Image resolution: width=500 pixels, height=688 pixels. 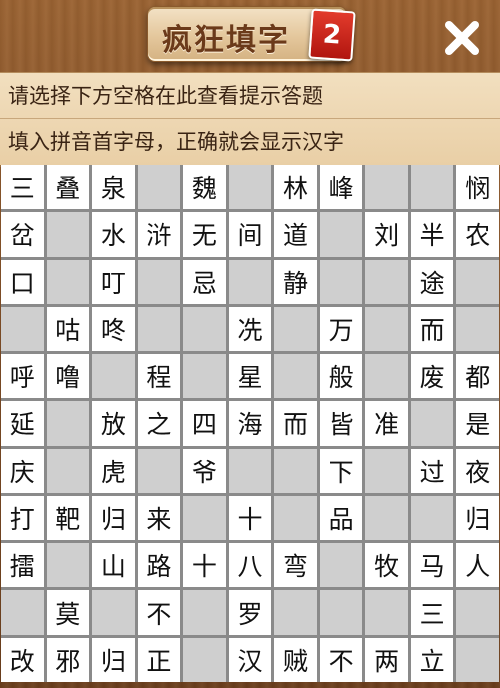 What do you see at coordinates (477, 470) in the screenshot?
I see `grid-cell: 夜` at bounding box center [477, 470].